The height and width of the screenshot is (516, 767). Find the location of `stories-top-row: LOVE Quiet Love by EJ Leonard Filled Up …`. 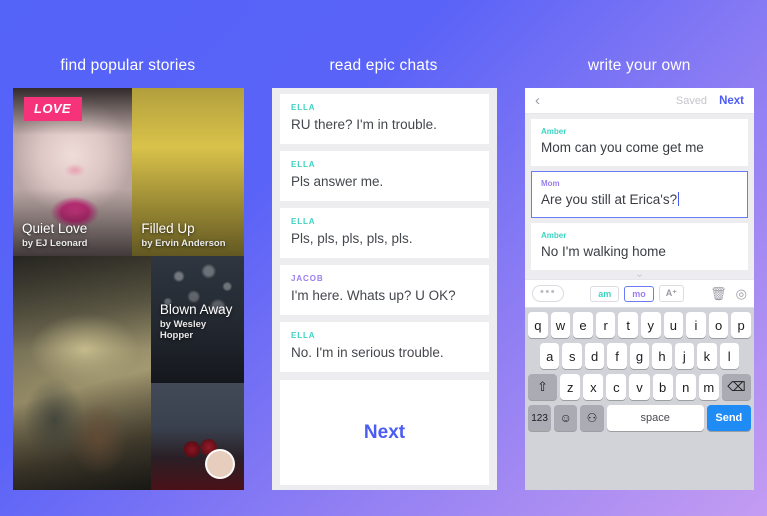

stories-top-row: LOVE Quiet Love by EJ Leonard Filled Up … is located at coordinates (128, 172).